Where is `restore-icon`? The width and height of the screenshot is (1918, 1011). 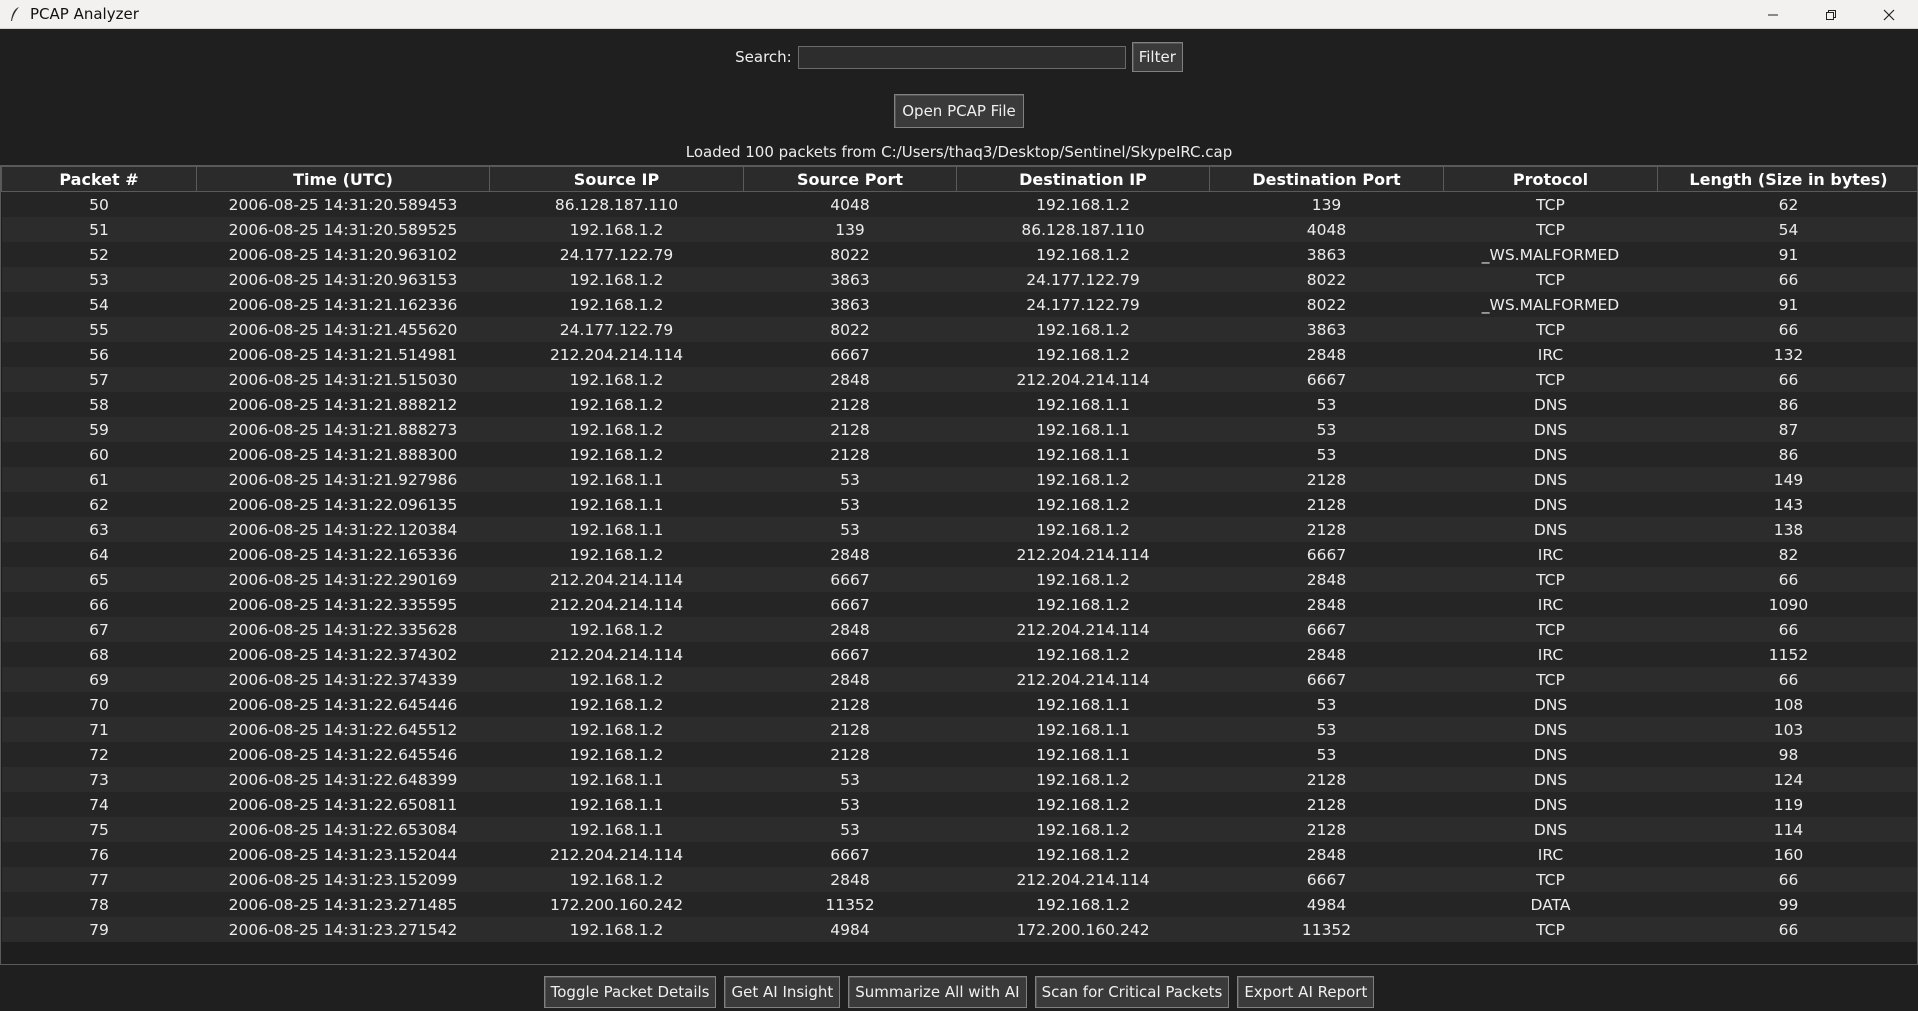 restore-icon is located at coordinates (1831, 14).